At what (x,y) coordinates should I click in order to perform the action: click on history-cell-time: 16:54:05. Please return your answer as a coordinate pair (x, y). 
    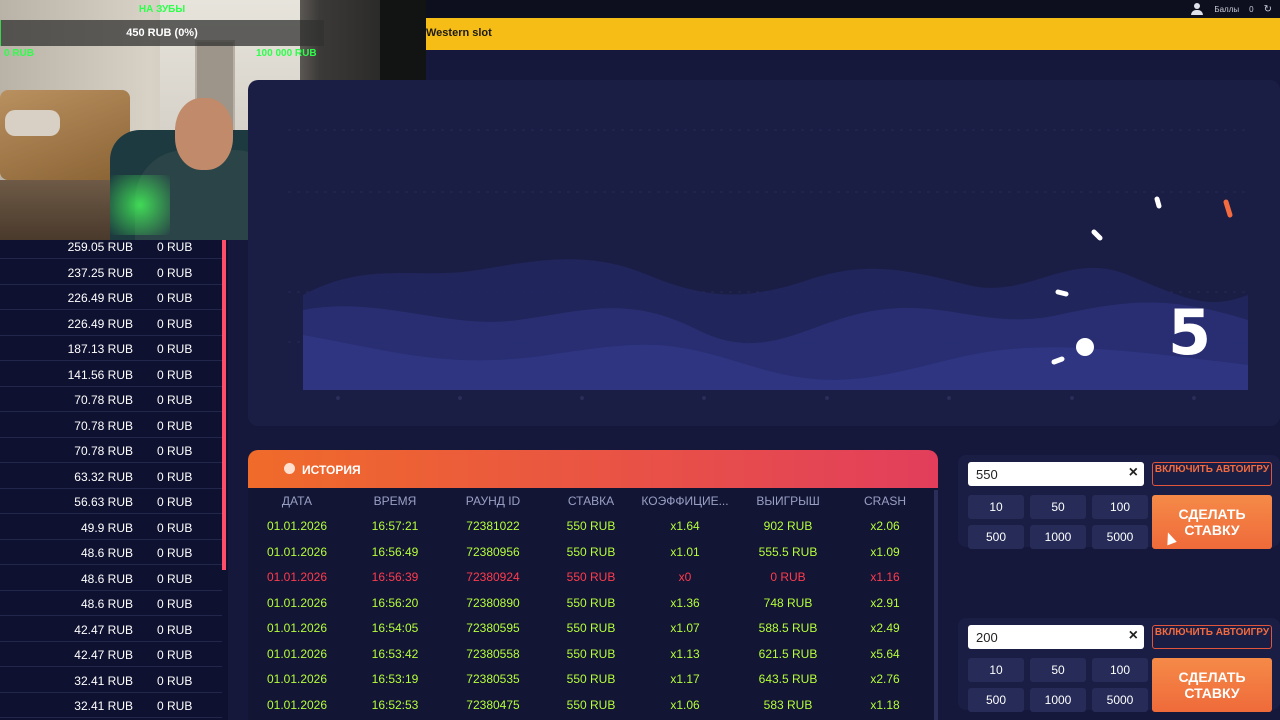
    Looking at the image, I should click on (395, 628).